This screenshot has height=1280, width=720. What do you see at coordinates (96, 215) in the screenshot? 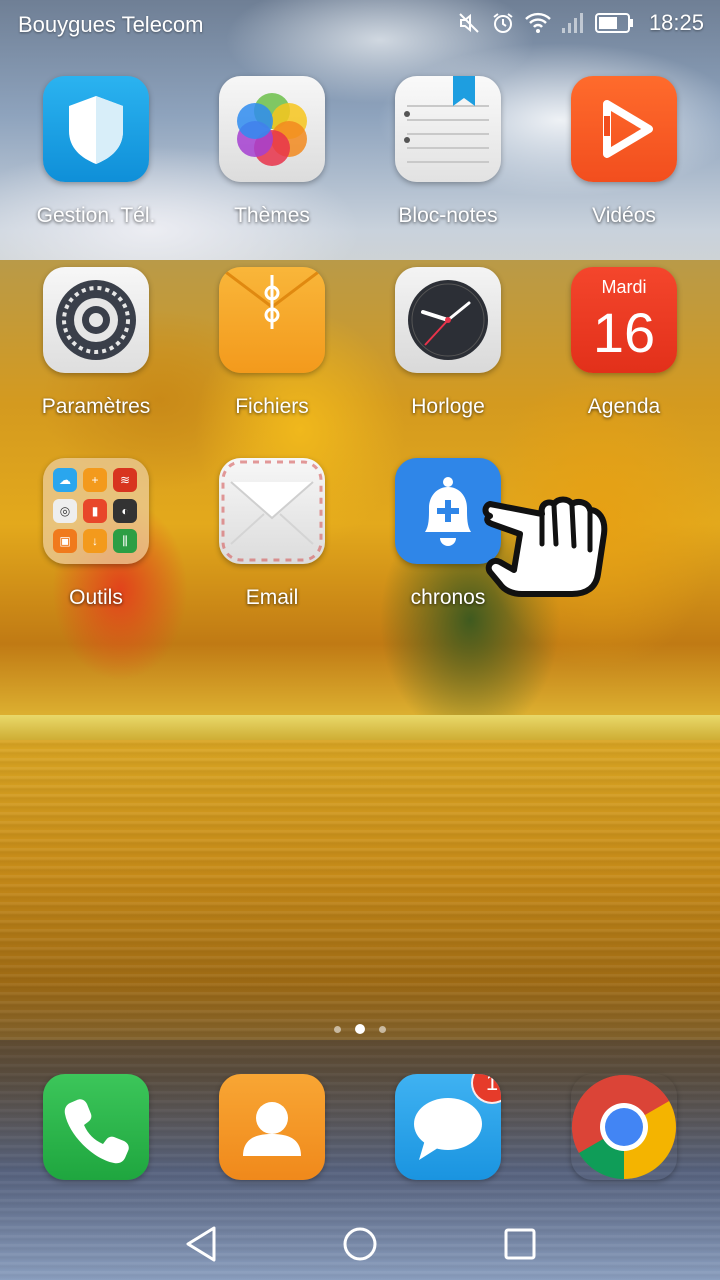
I see `app-label: Gestion. Tél.` at bounding box center [96, 215].